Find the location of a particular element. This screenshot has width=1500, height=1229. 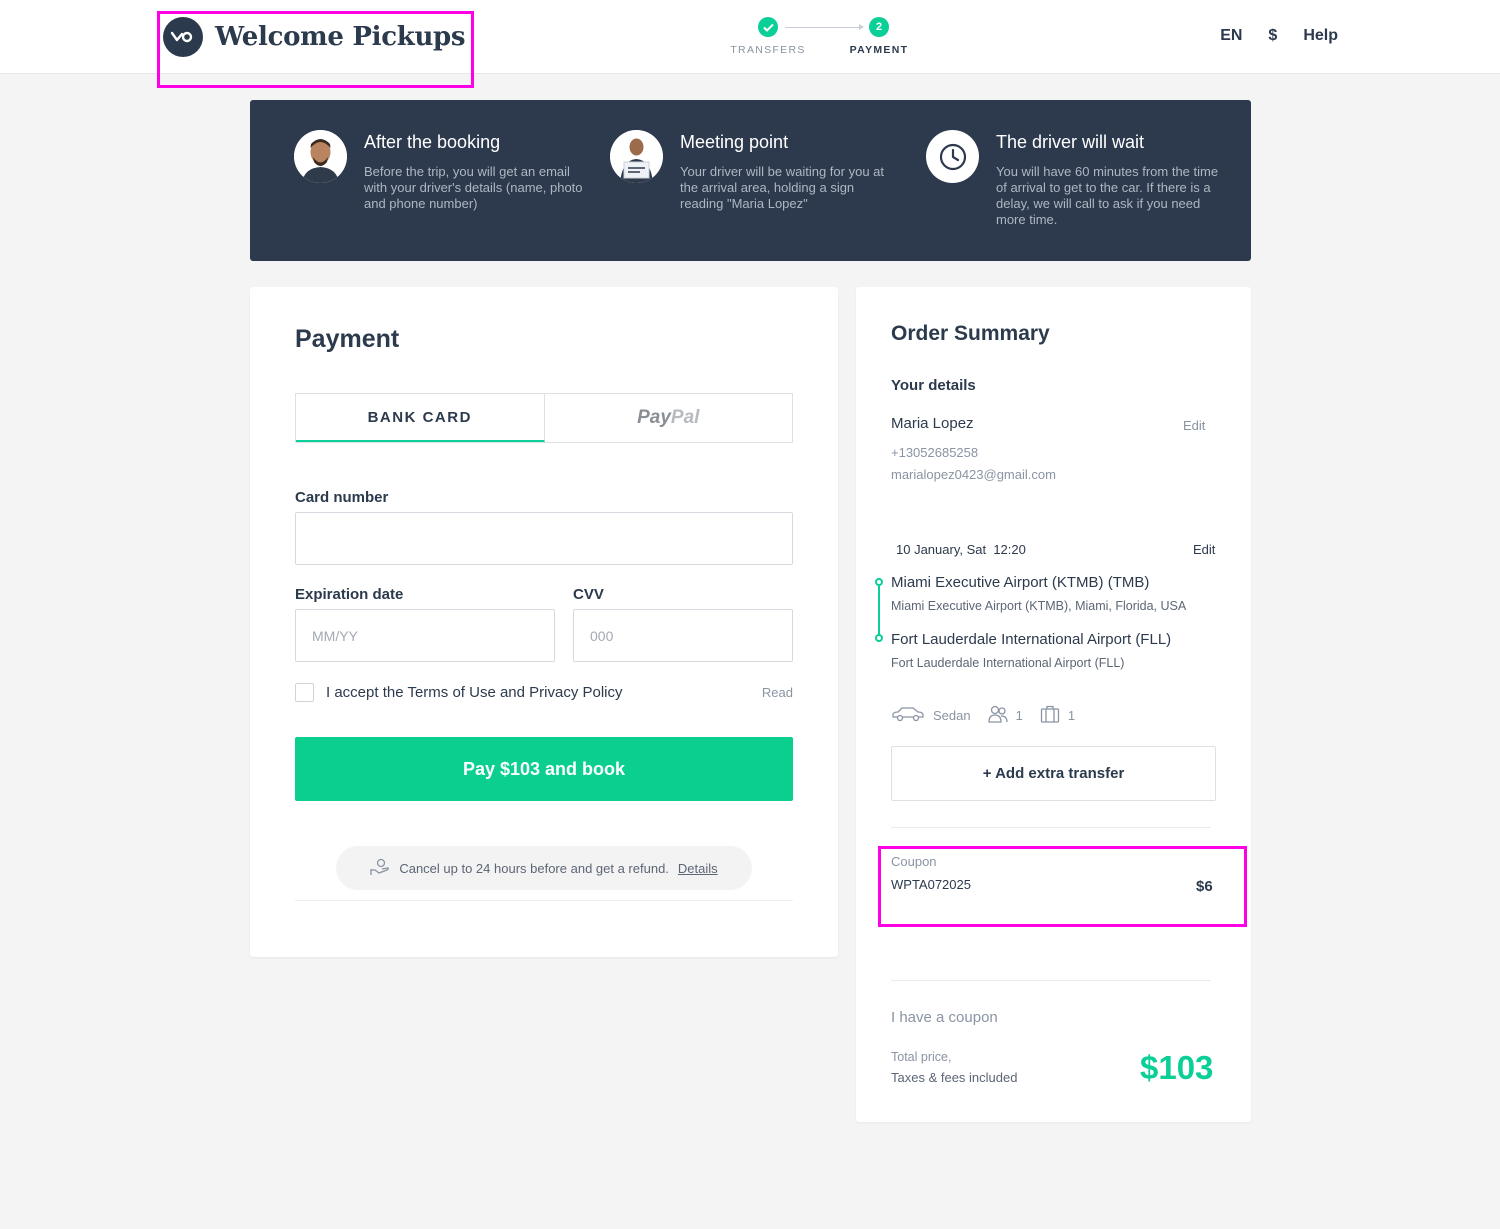

tab-paypal: Pay Pal is located at coordinates (669, 418).